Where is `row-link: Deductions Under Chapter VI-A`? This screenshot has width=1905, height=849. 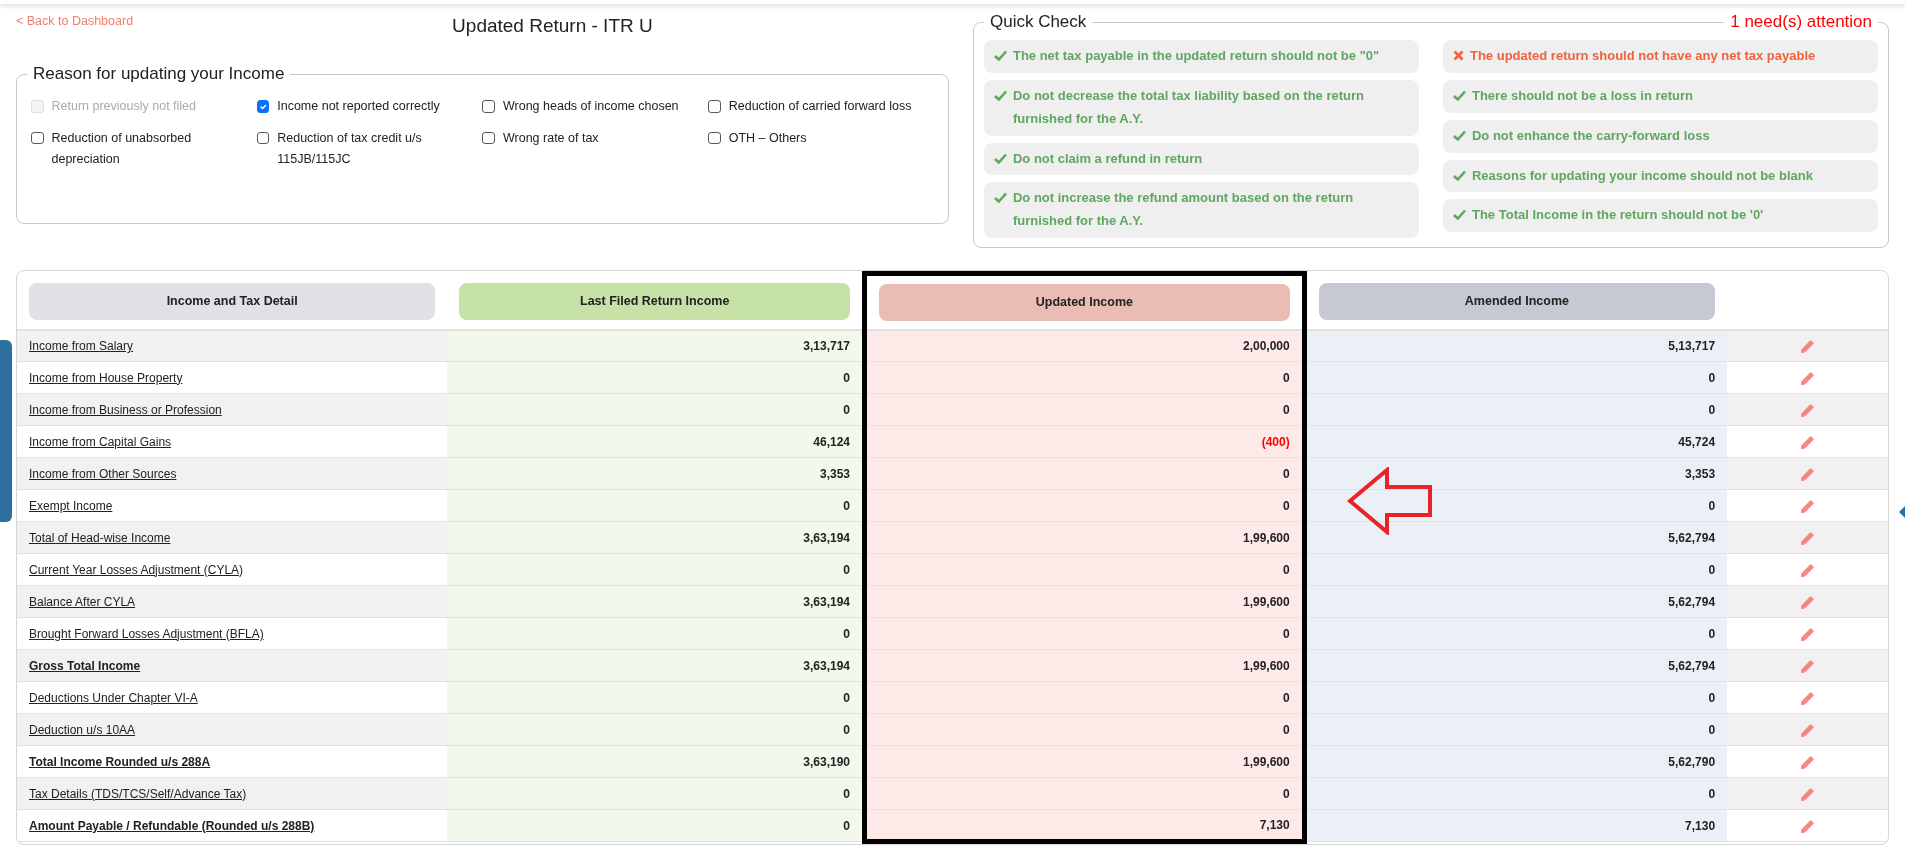 row-link: Deductions Under Chapter VI-A is located at coordinates (113, 697).